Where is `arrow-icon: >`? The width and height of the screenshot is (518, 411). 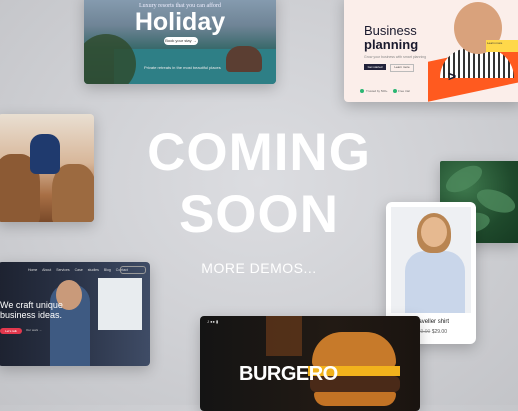 arrow-icon: > is located at coordinates (452, 76).